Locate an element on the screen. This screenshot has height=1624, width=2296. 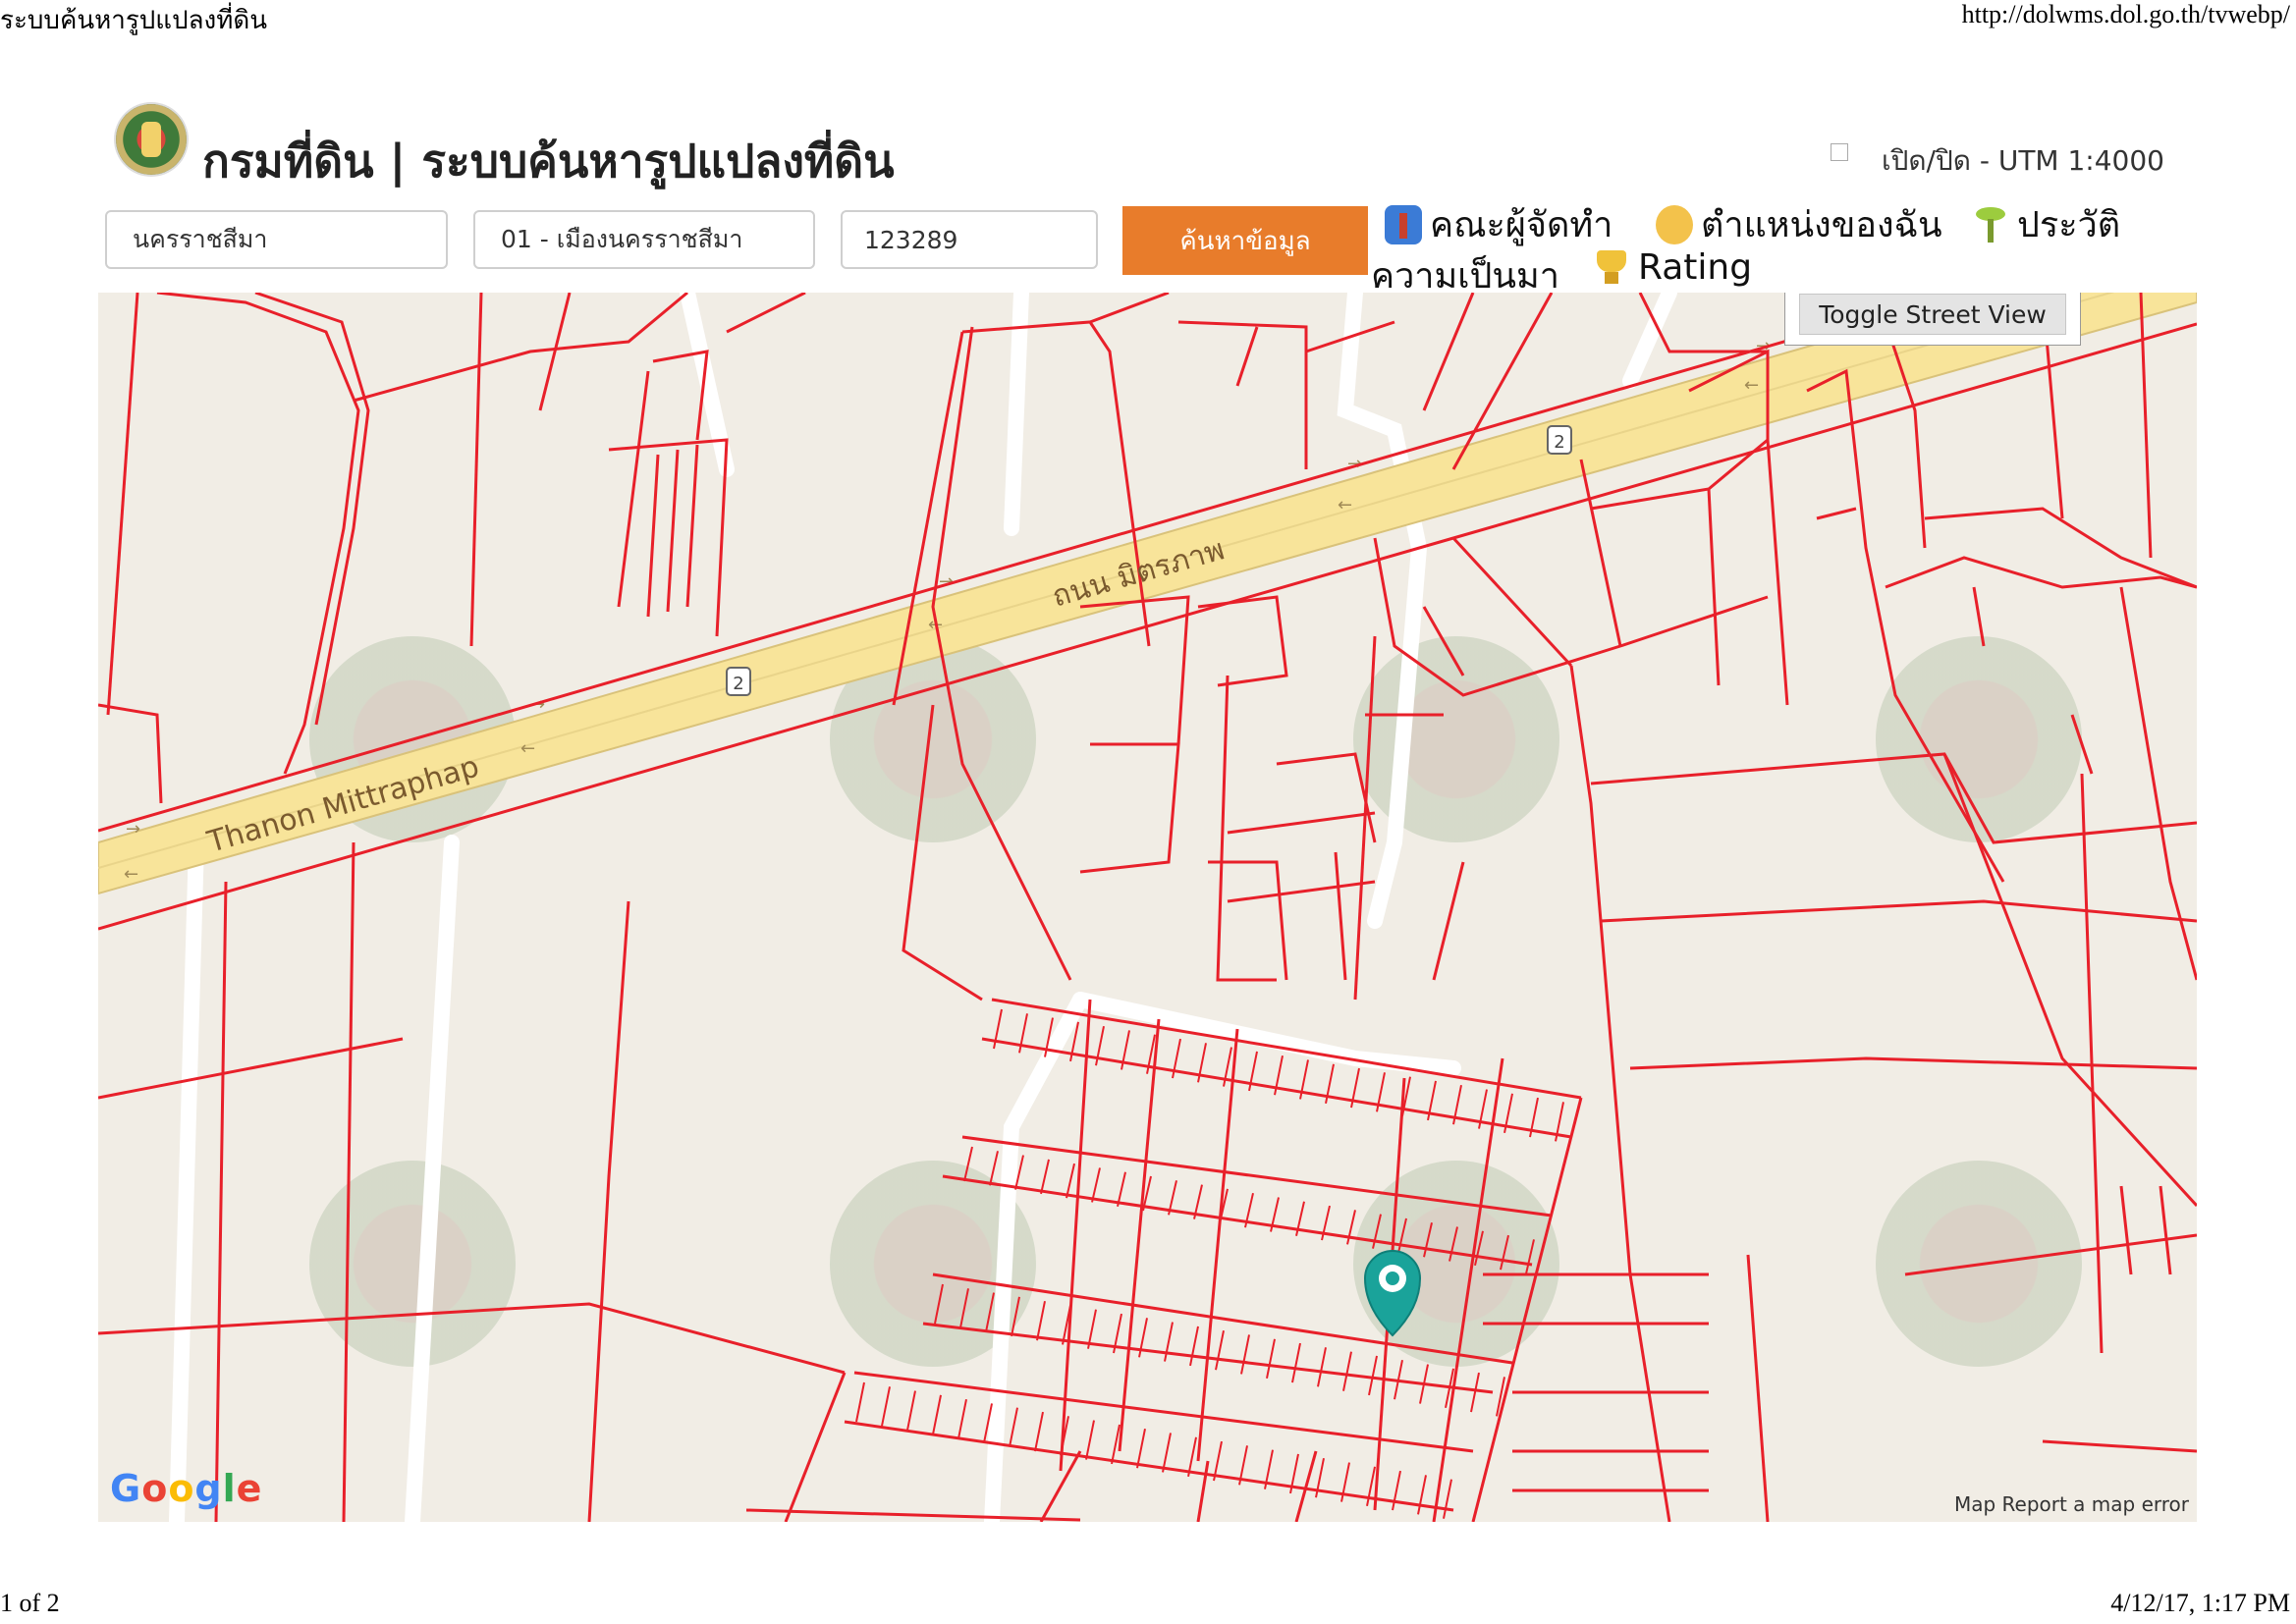
nav-history-link: ประวัติ is located at coordinates (2046, 224).